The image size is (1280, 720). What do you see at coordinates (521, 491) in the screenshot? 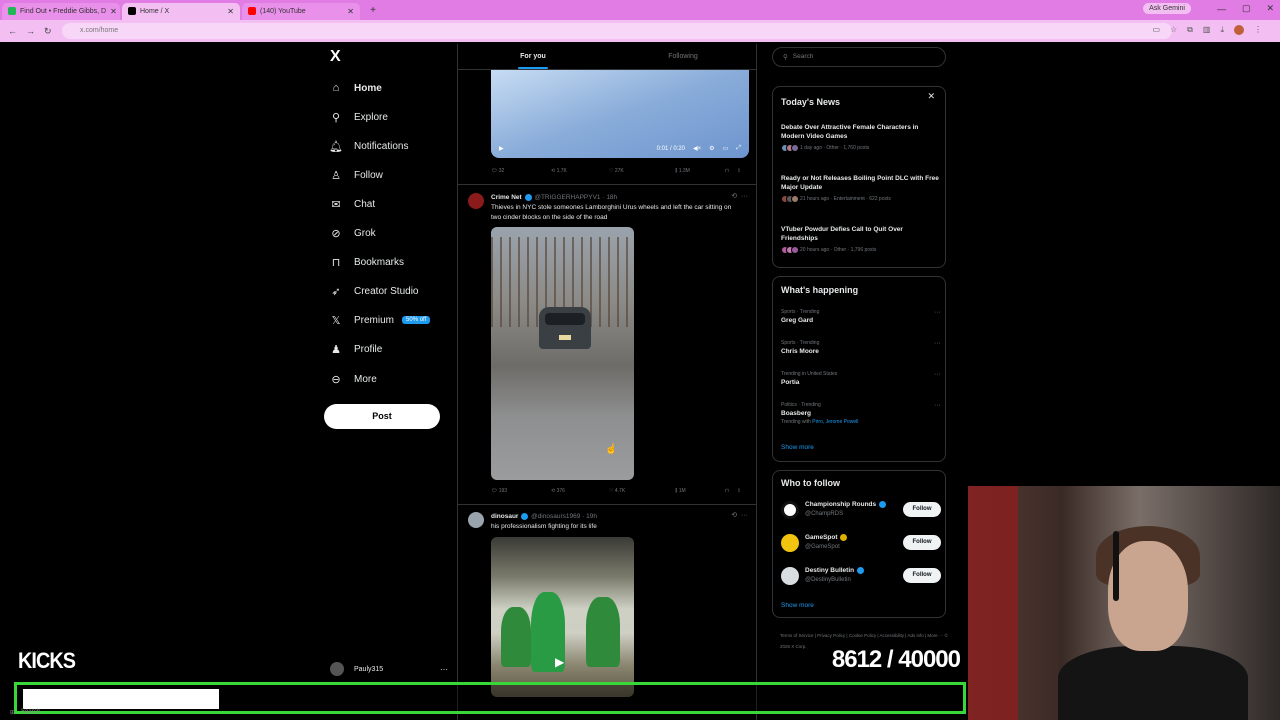
I see `reply-button: 💬︎ 193` at bounding box center [521, 491].